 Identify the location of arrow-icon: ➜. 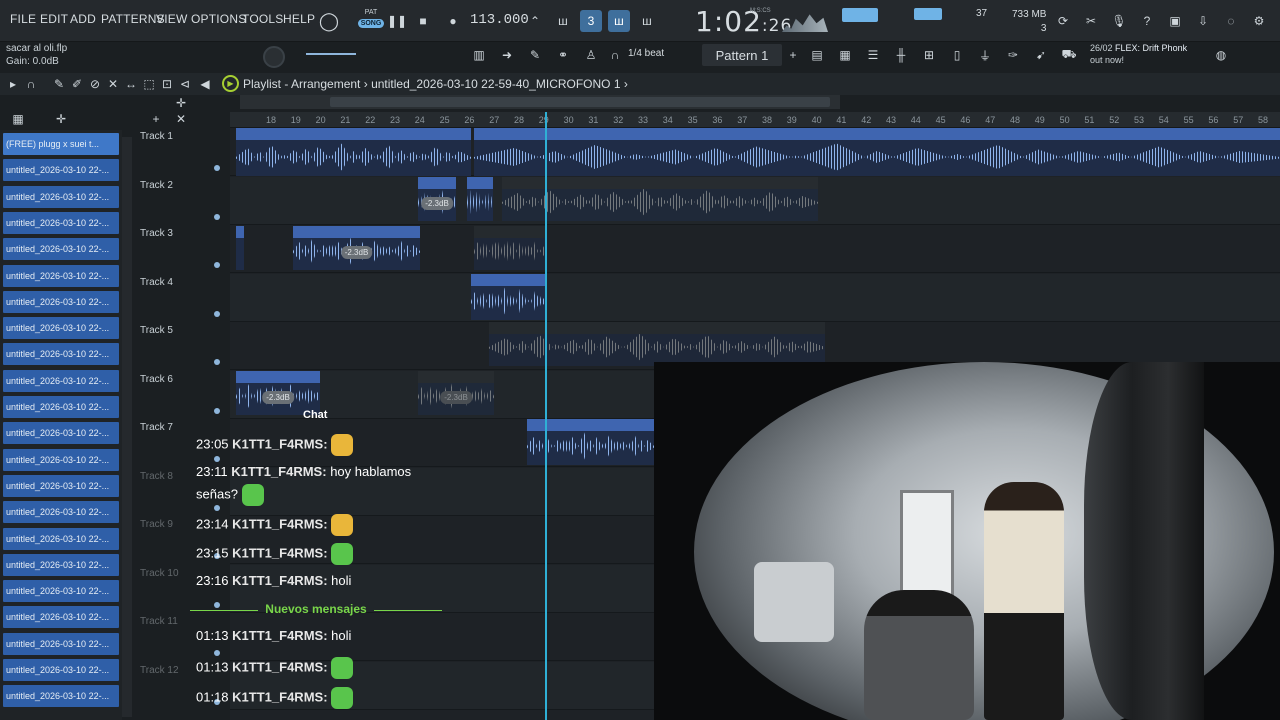
(507, 55).